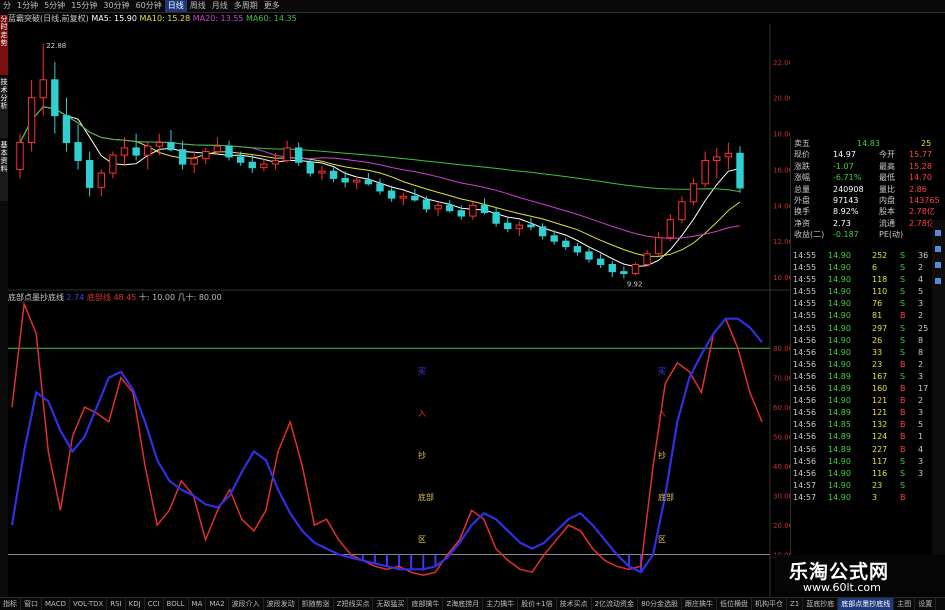  Describe the element at coordinates (198, 6) in the screenshot. I see `period-tab: 周线` at that location.